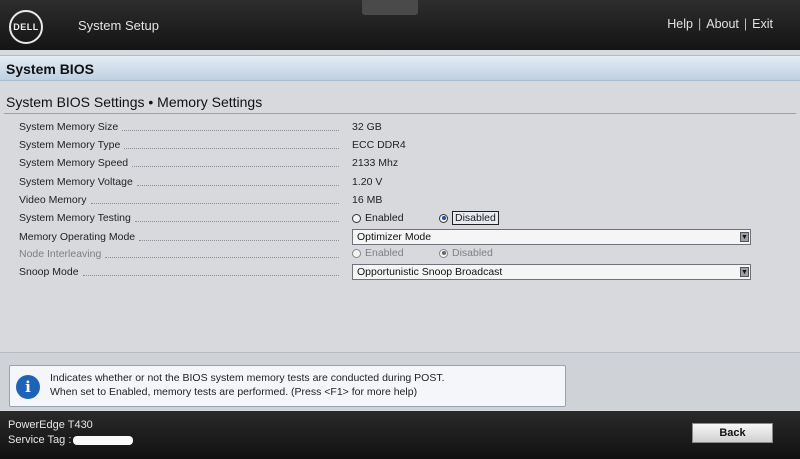 The width and height of the screenshot is (800, 459). What do you see at coordinates (390, 7) in the screenshot?
I see `top-notch` at bounding box center [390, 7].